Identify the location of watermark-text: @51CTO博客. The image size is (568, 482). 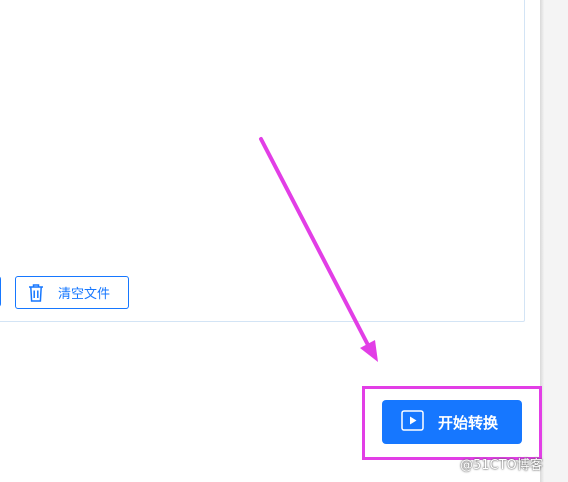
(501, 465).